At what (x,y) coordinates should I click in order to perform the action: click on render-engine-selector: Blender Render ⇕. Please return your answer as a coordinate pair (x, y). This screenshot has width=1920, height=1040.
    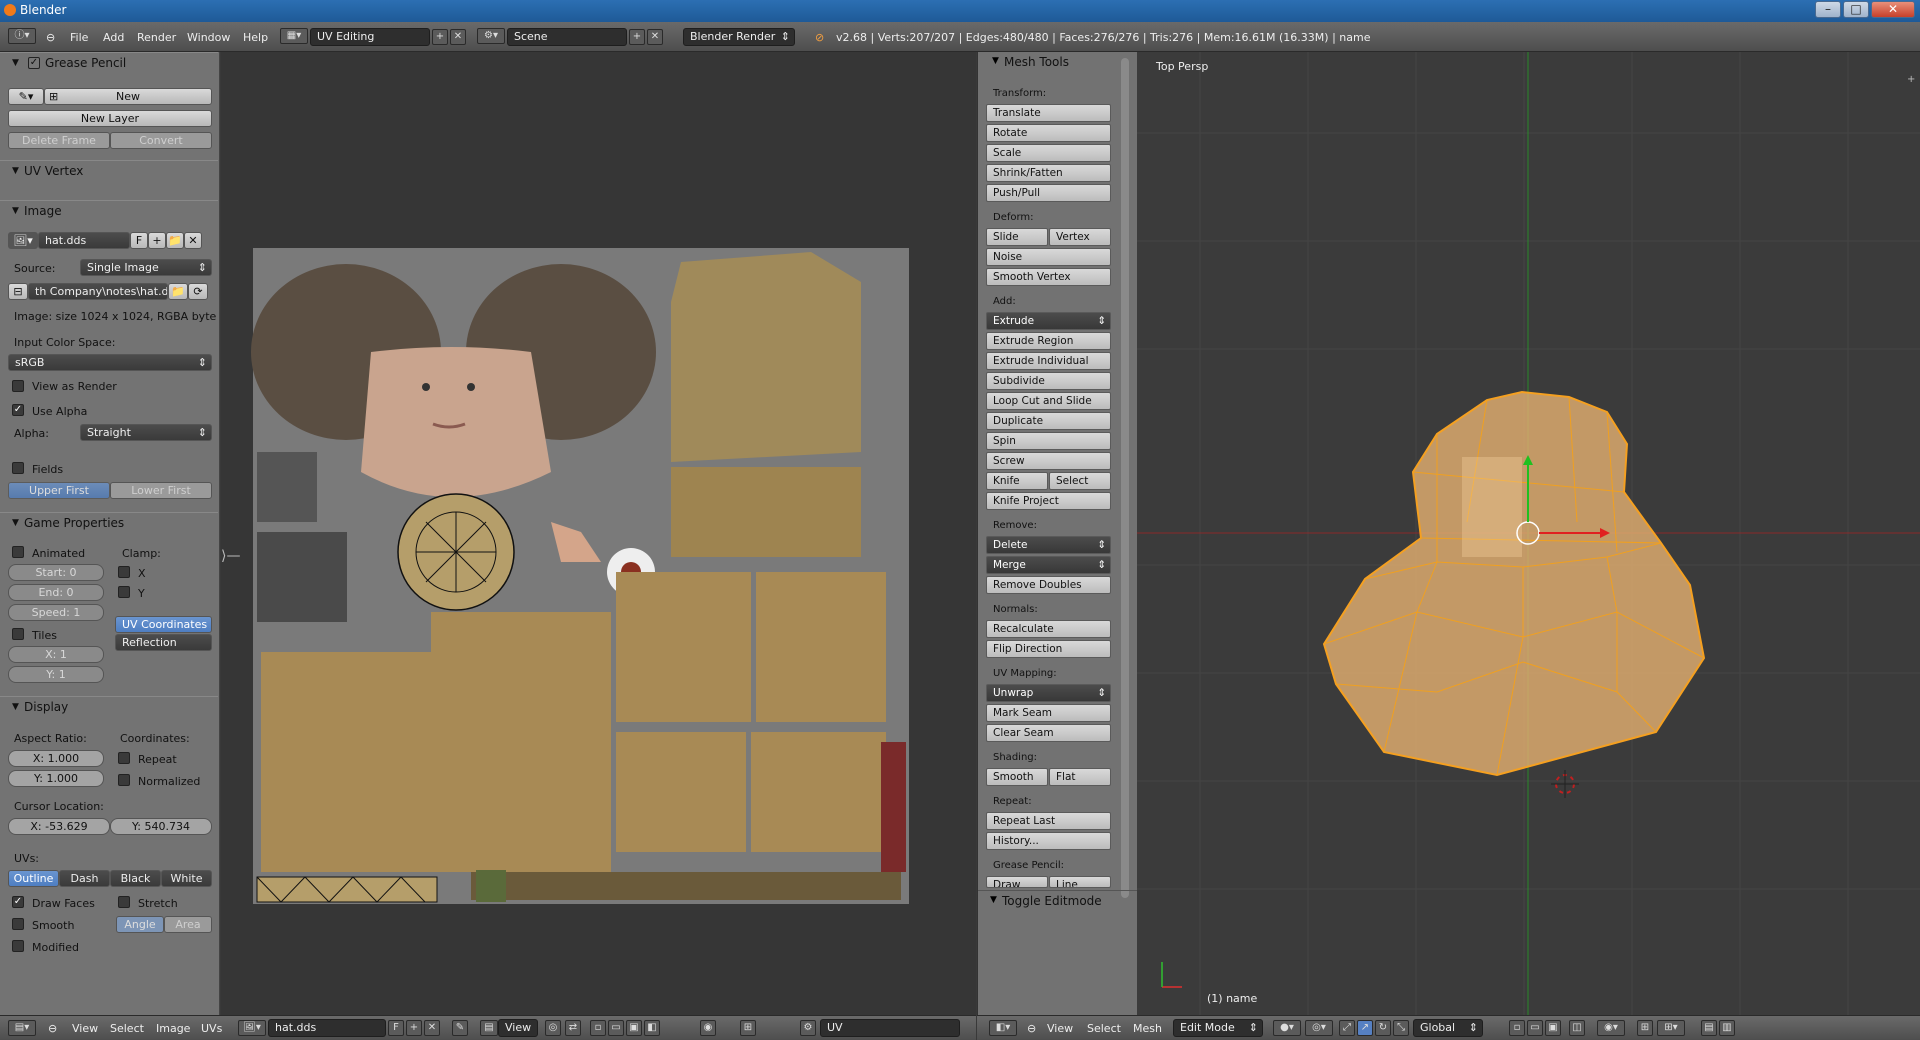
    Looking at the image, I should click on (739, 37).